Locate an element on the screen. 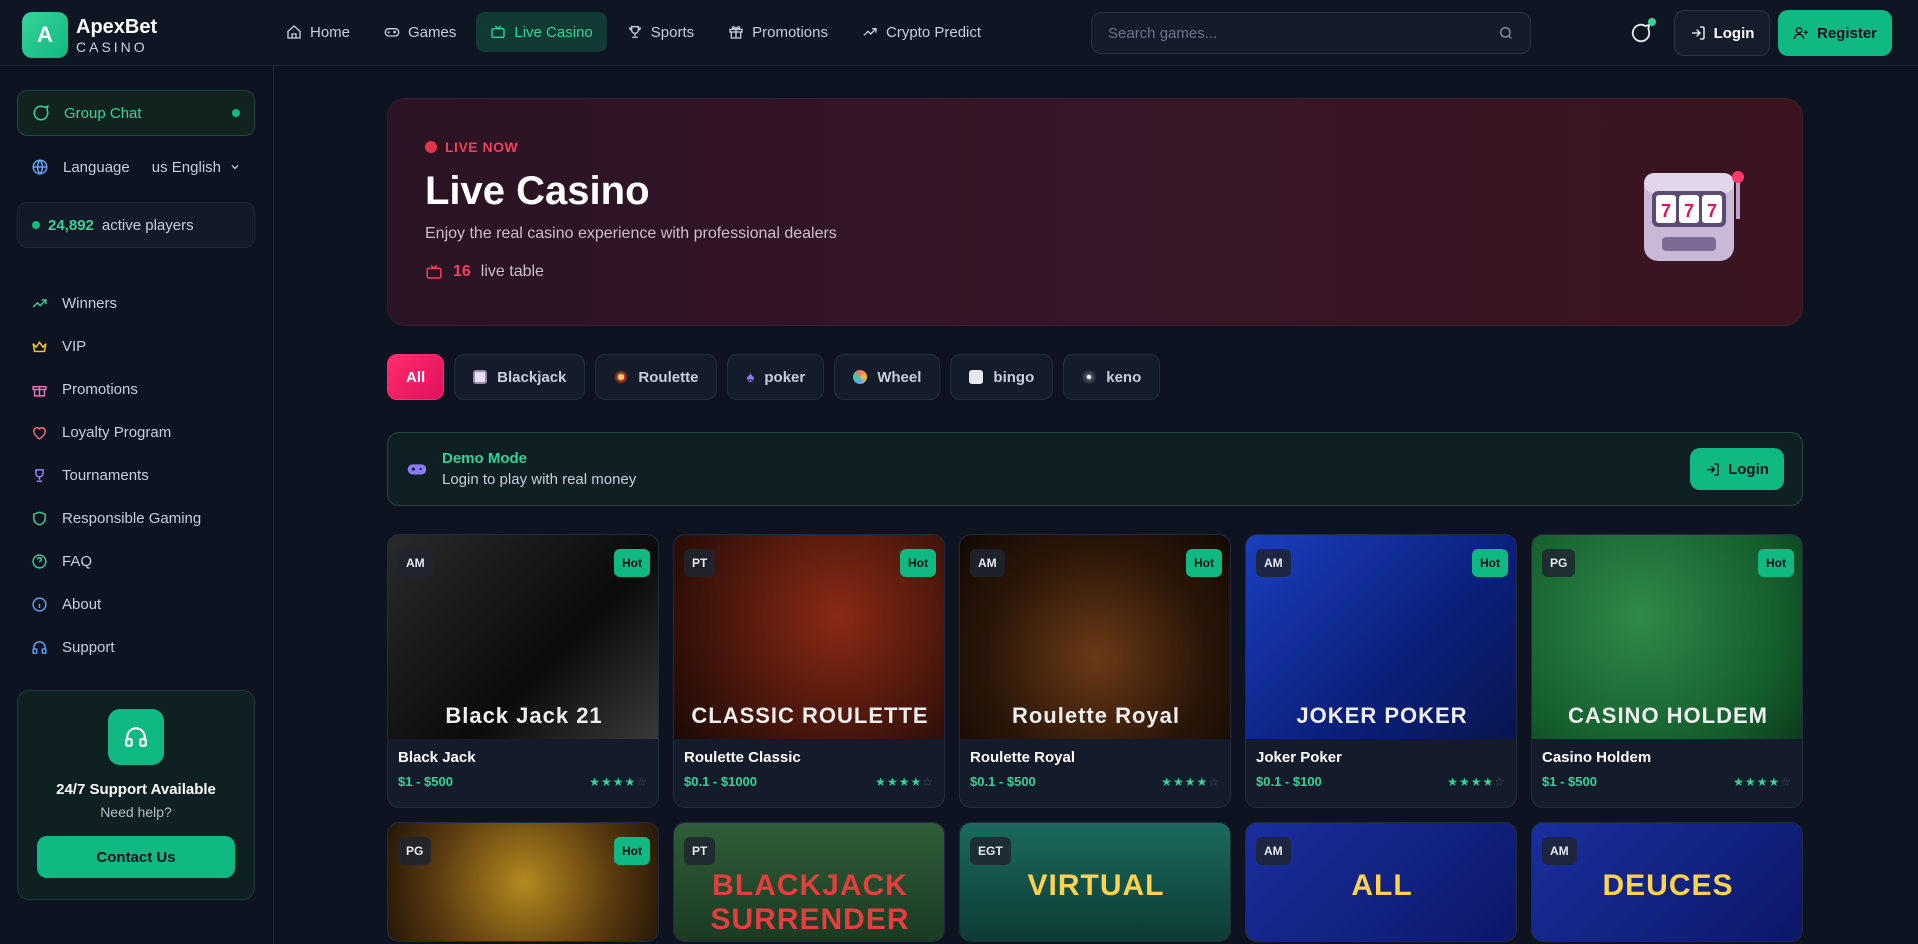 This screenshot has width=1918, height=944. contact-us-button: Contact Us is located at coordinates (136, 857).